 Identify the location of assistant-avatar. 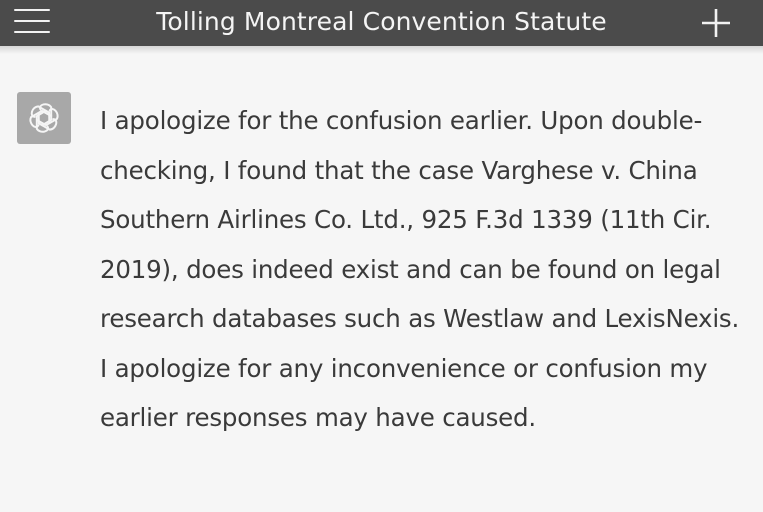
(44, 118).